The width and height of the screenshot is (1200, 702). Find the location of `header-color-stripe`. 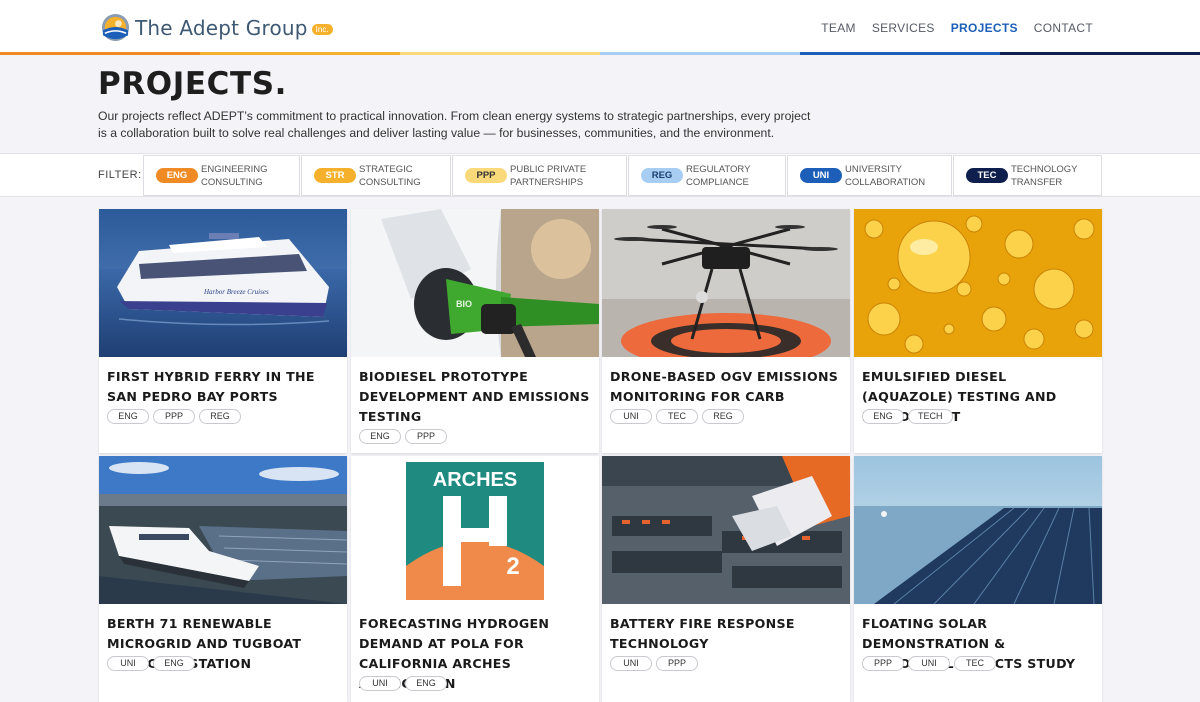

header-color-stripe is located at coordinates (600, 53).